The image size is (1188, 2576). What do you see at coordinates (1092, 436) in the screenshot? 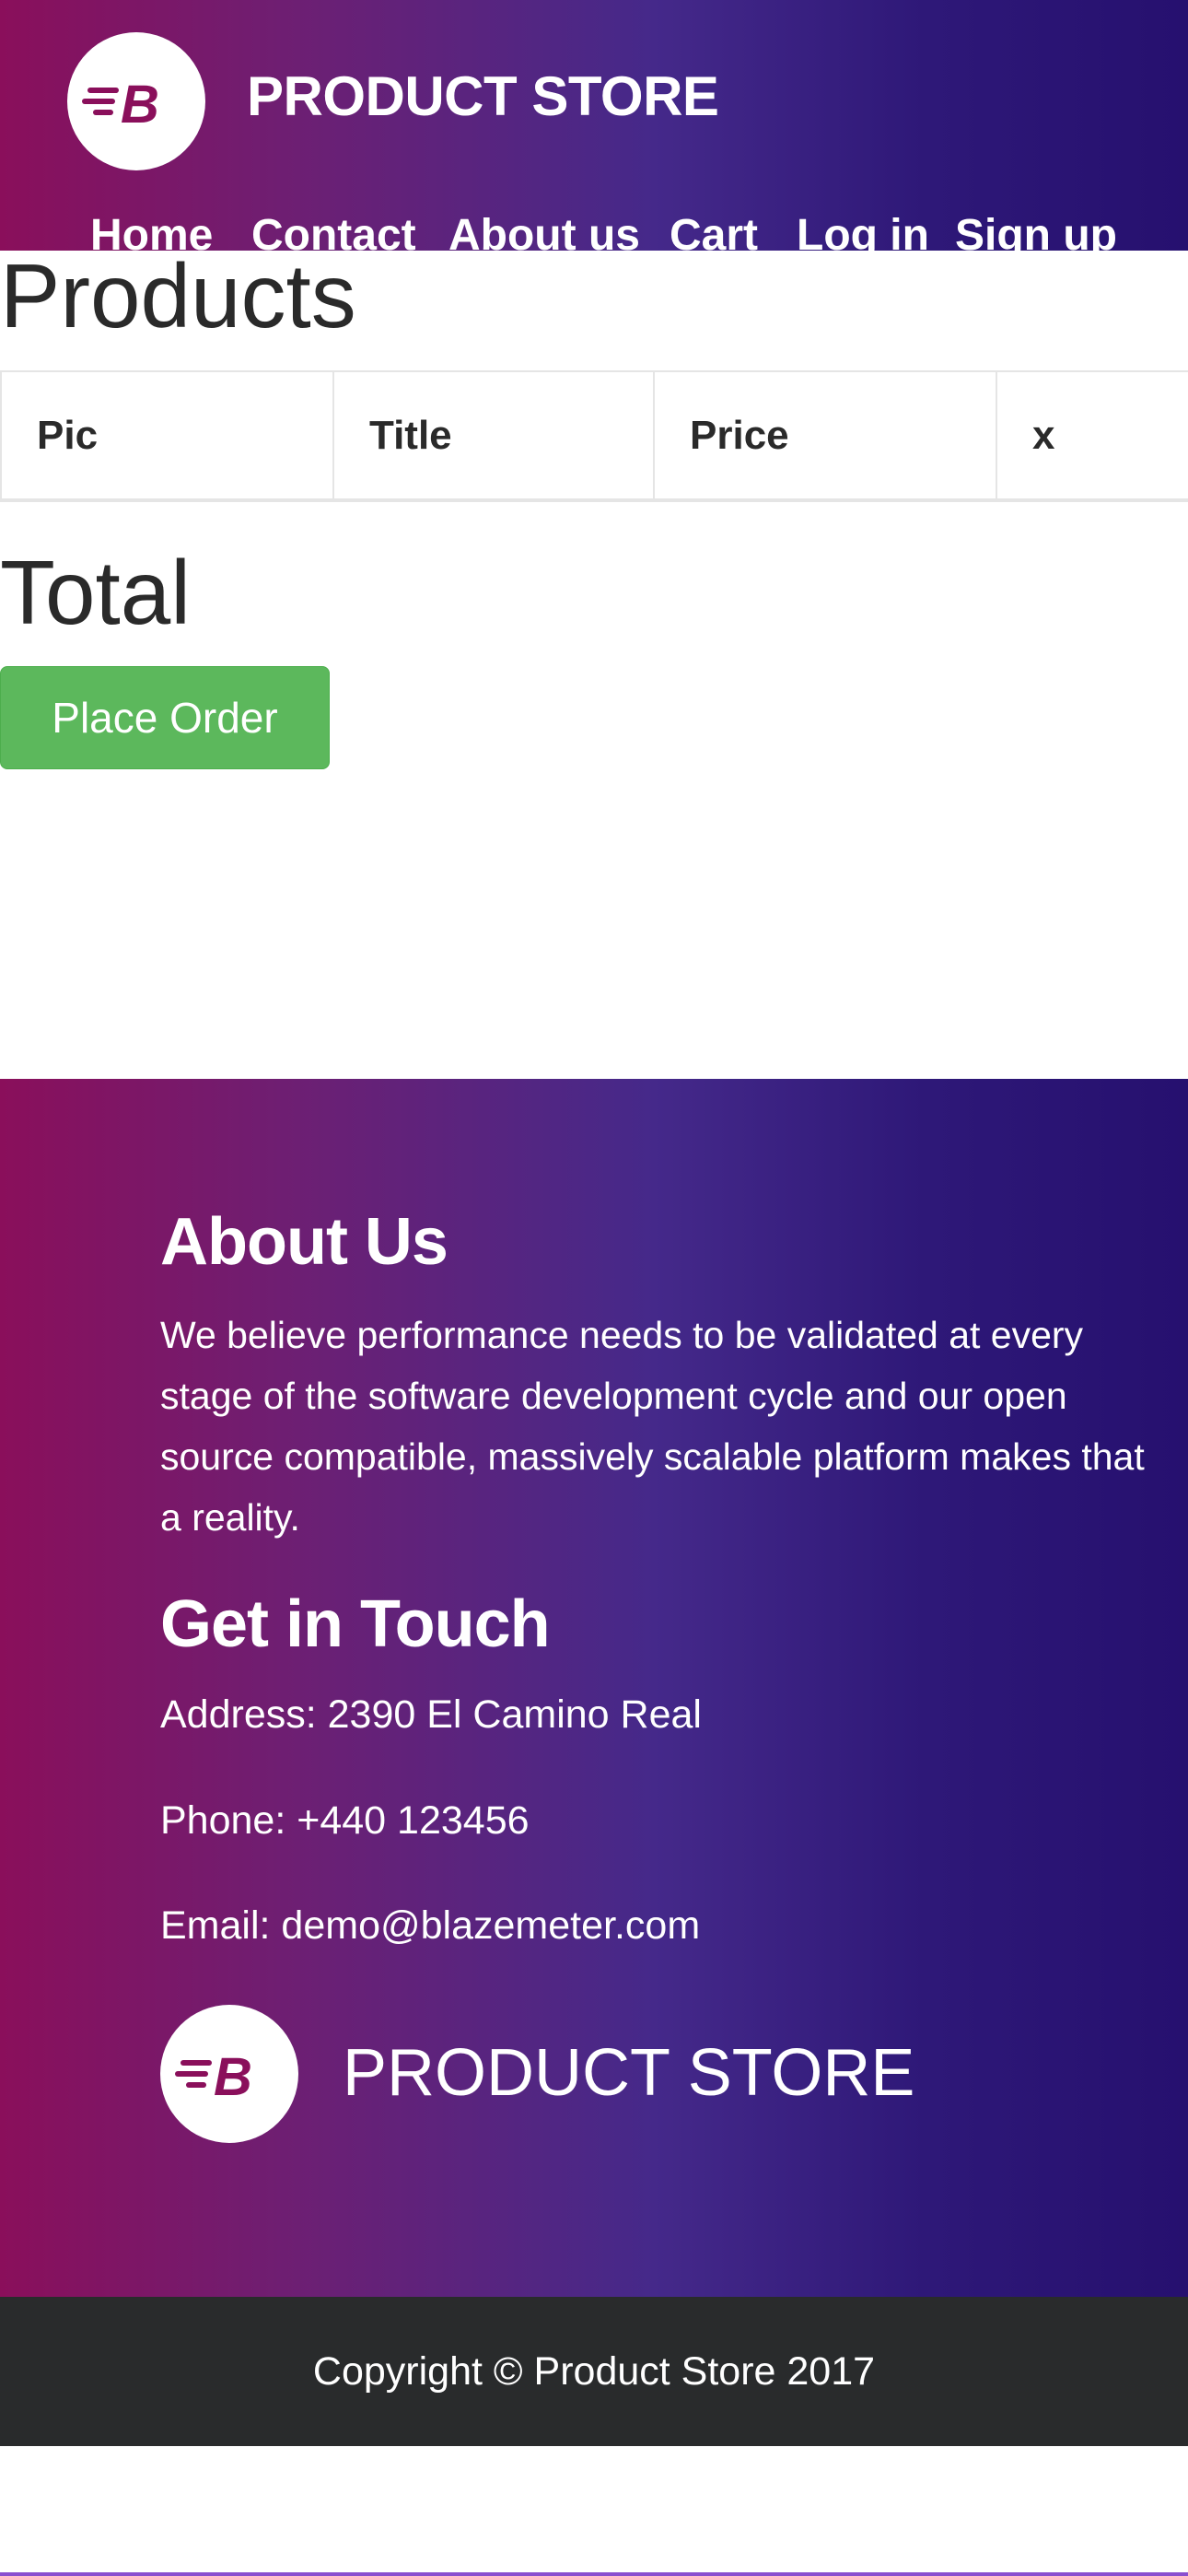
I see `column-header-delete: x` at bounding box center [1092, 436].